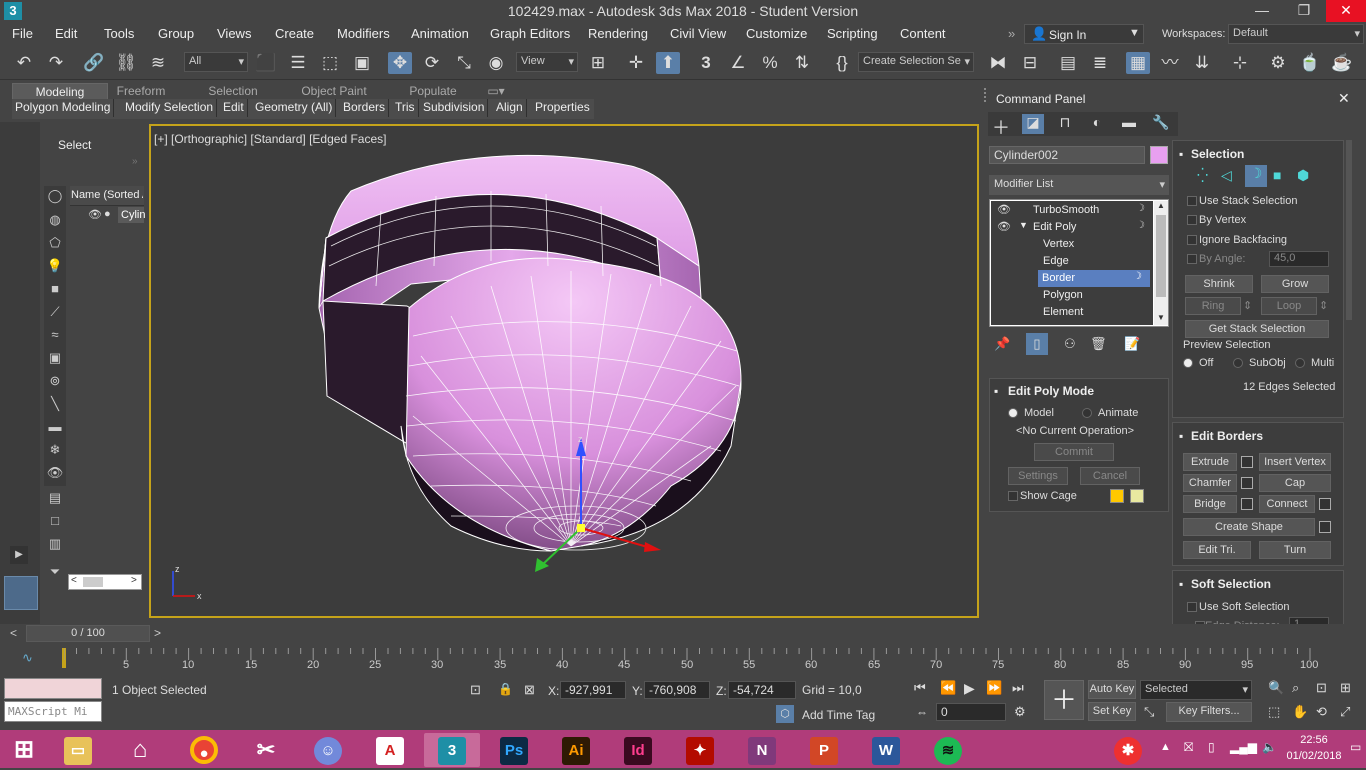 The image size is (1366, 770). I want to click on viewport-layout-thumbnail, so click(21, 593).